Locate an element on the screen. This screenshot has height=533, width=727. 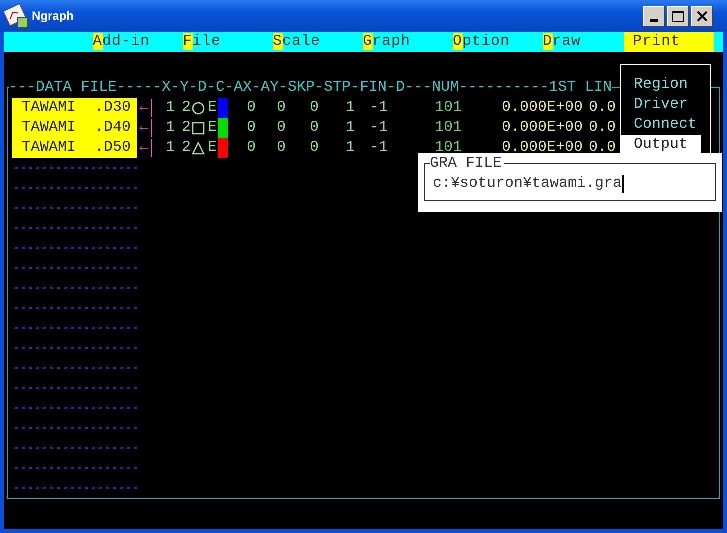
menu-item: File is located at coordinates (228, 42).